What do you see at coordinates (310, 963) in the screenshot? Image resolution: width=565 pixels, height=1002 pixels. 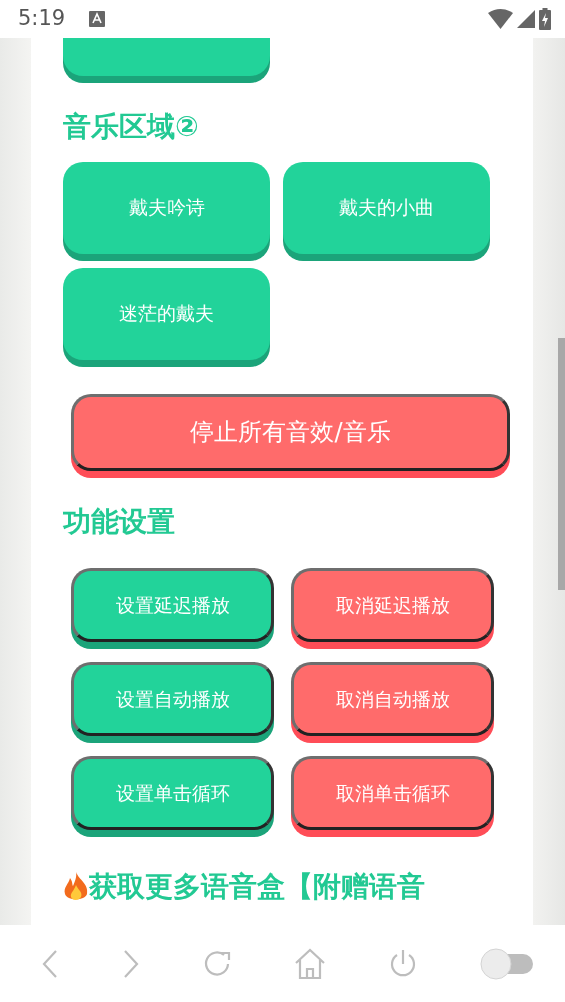 I see `home-icon` at bounding box center [310, 963].